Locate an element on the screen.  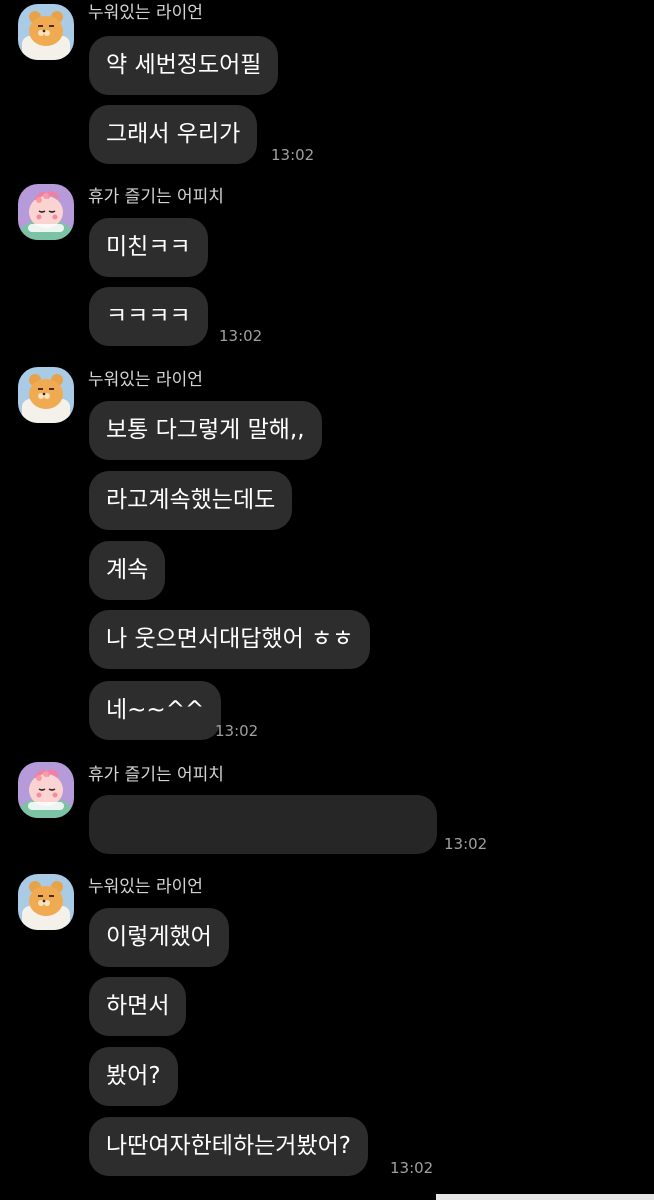
message-bubble: ㅋㅋㅋㅋ is located at coordinates (148, 316).